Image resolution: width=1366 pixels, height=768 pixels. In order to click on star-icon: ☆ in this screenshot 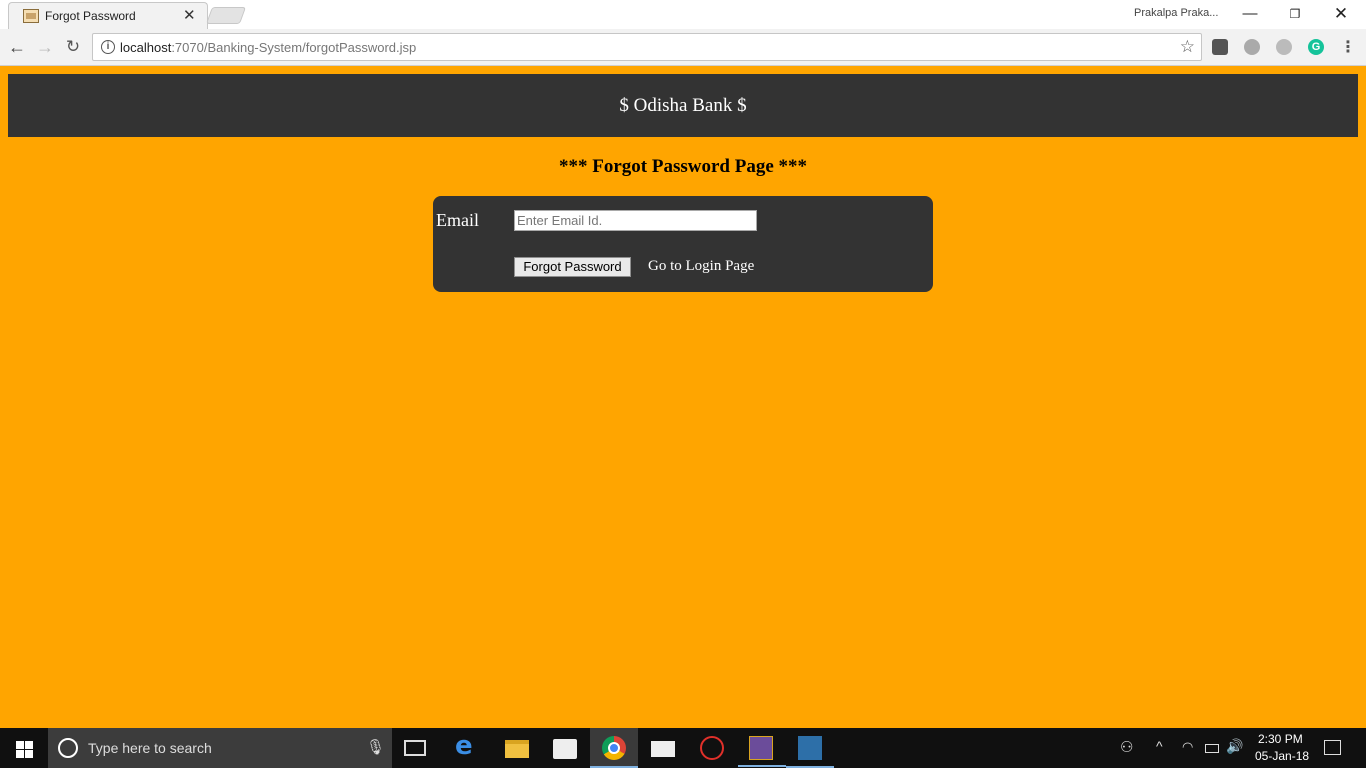, I will do `click(1187, 47)`.